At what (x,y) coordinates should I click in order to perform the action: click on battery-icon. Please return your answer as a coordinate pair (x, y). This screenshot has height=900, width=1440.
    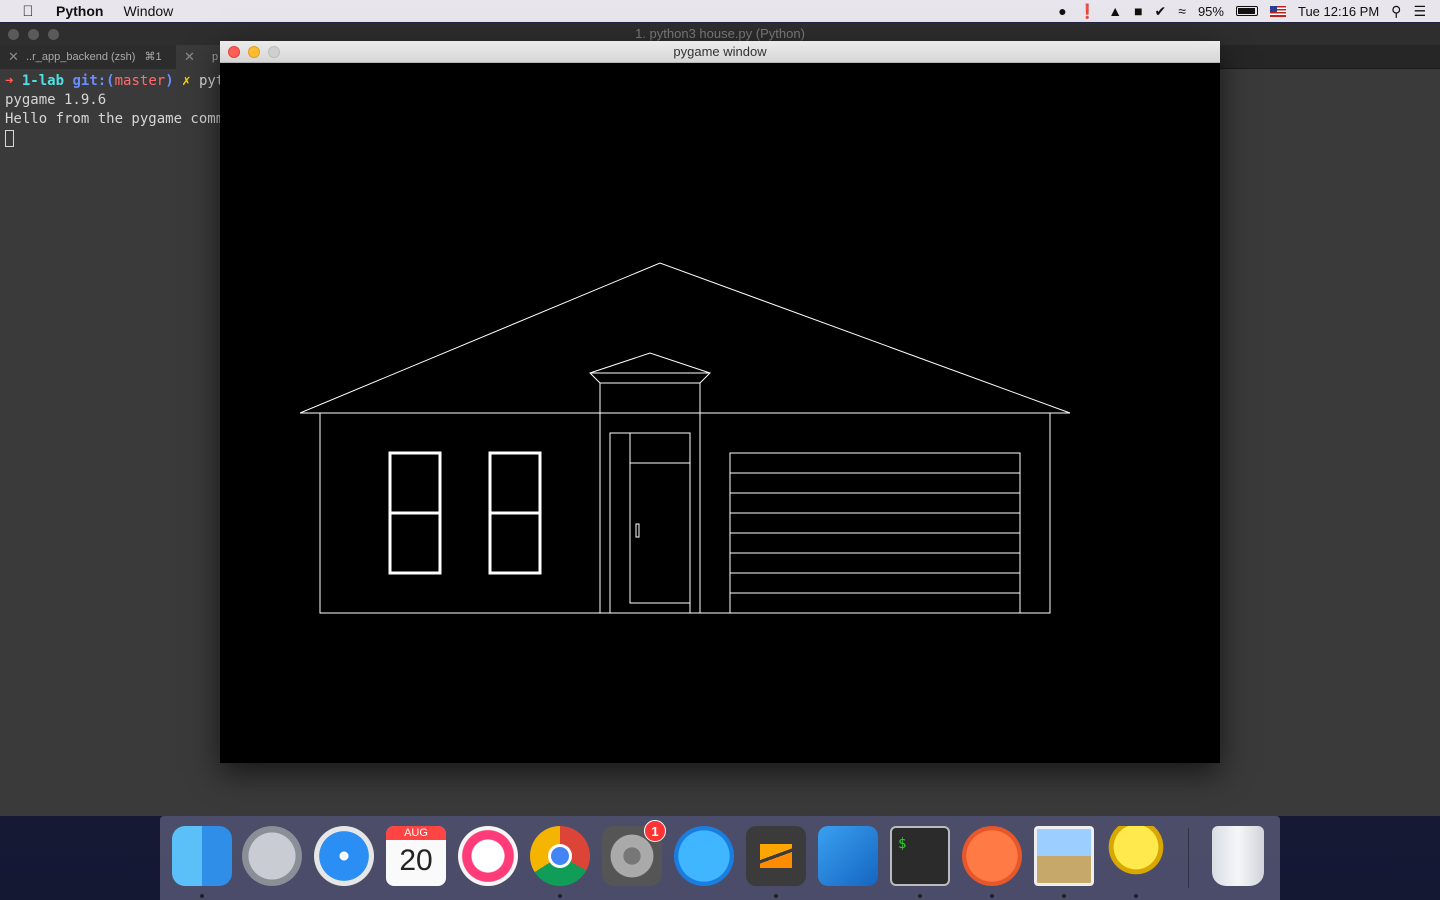
    Looking at the image, I should click on (1246, 11).